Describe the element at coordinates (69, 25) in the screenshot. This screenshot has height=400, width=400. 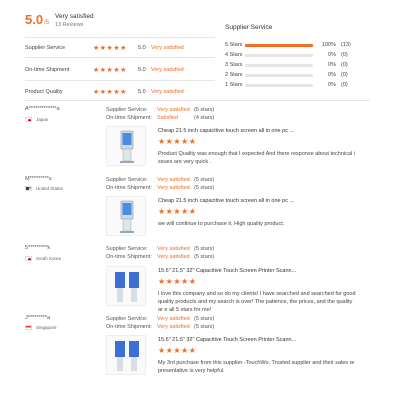
I see `review-count: 13 Reviews` at that location.